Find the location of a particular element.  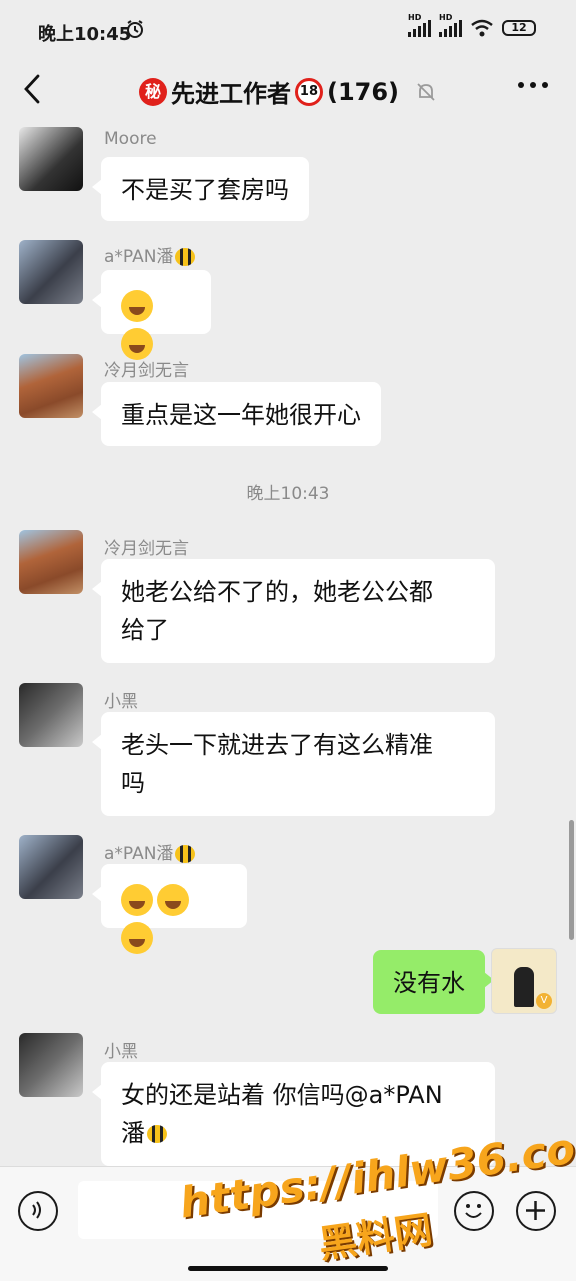

mute-bell-icon is located at coordinates (426, 91).